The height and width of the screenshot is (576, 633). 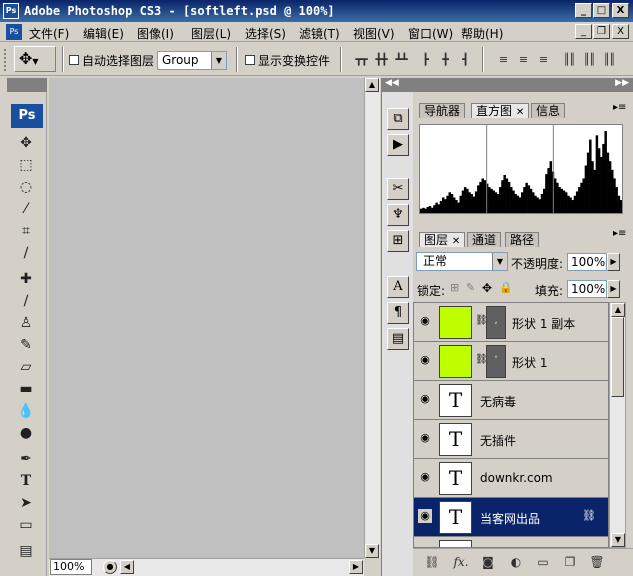 What do you see at coordinates (511, 322) in the screenshot?
I see `layer-row: ◉ ⛓ , 形状 1 副本` at bounding box center [511, 322].